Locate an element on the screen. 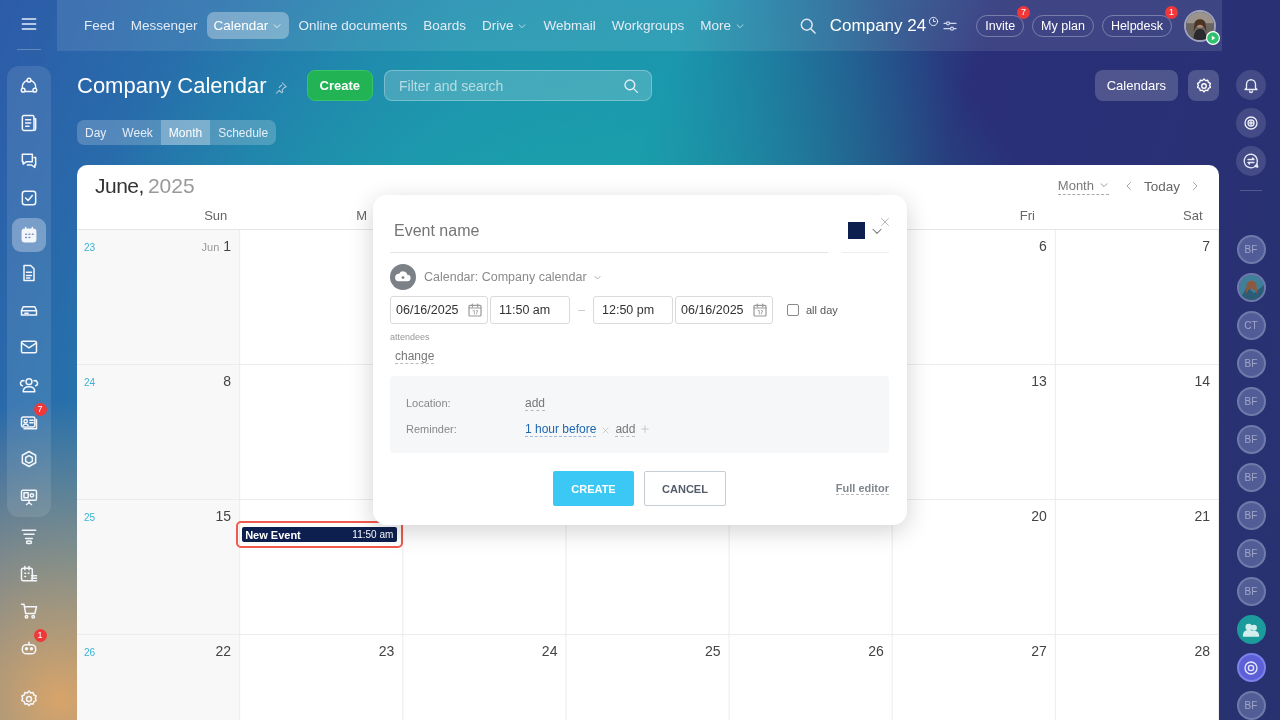 The height and width of the screenshot is (720, 1280). calendar-event: New Event 11:50 am is located at coordinates (320, 534).